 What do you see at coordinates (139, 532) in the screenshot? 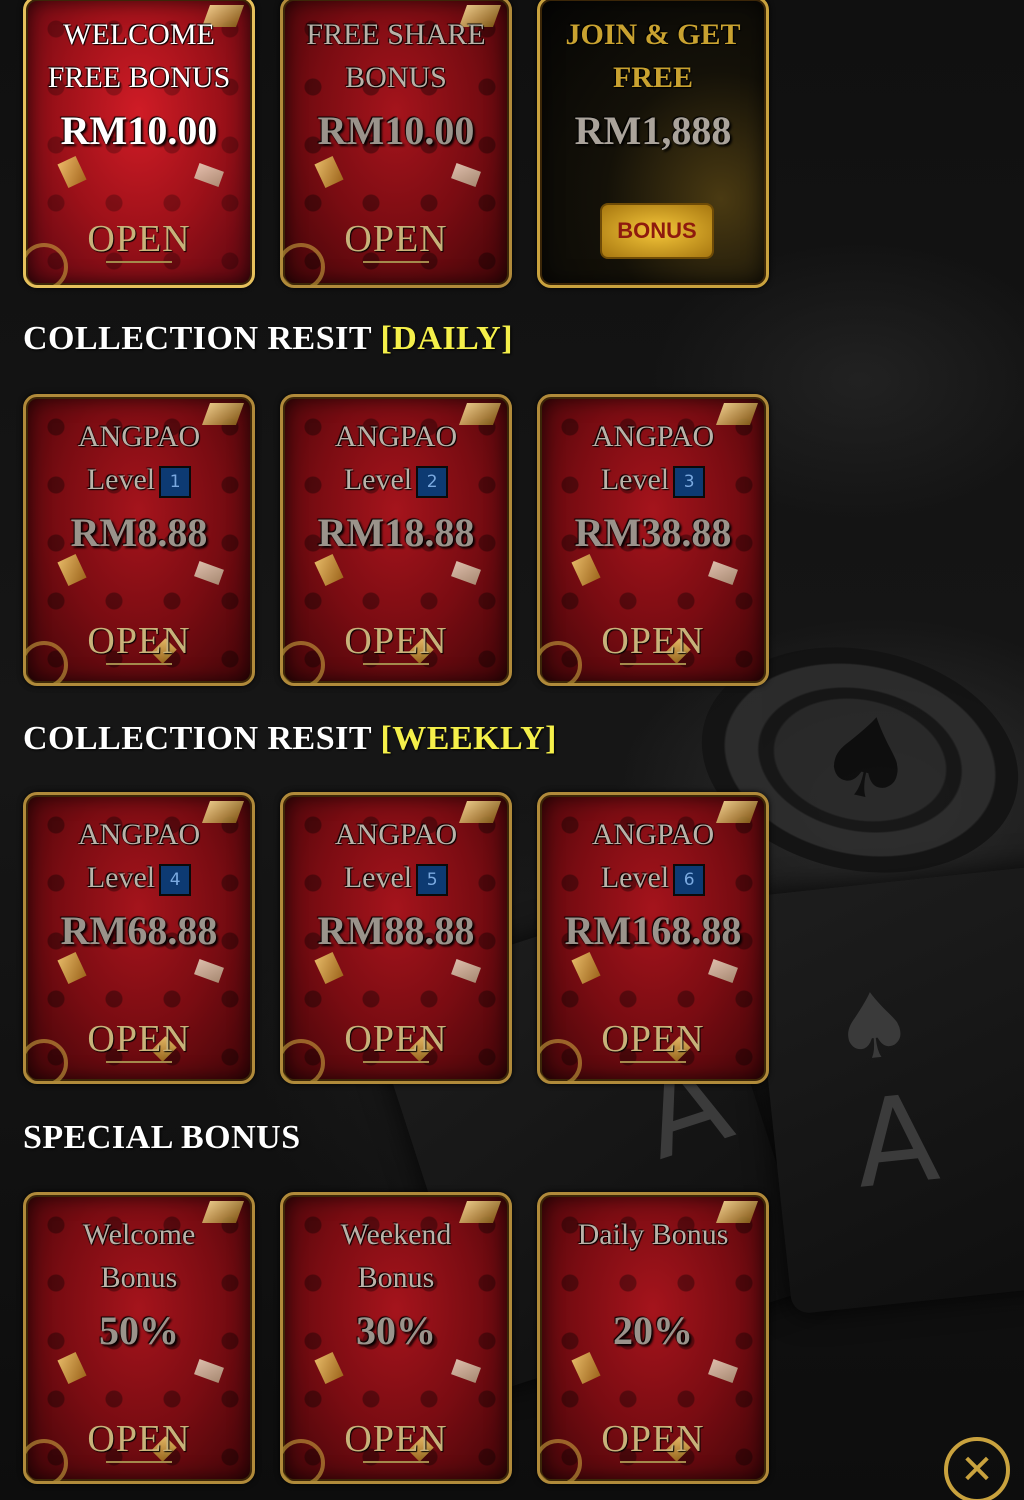
I see `card-amount: RM8.88` at bounding box center [139, 532].